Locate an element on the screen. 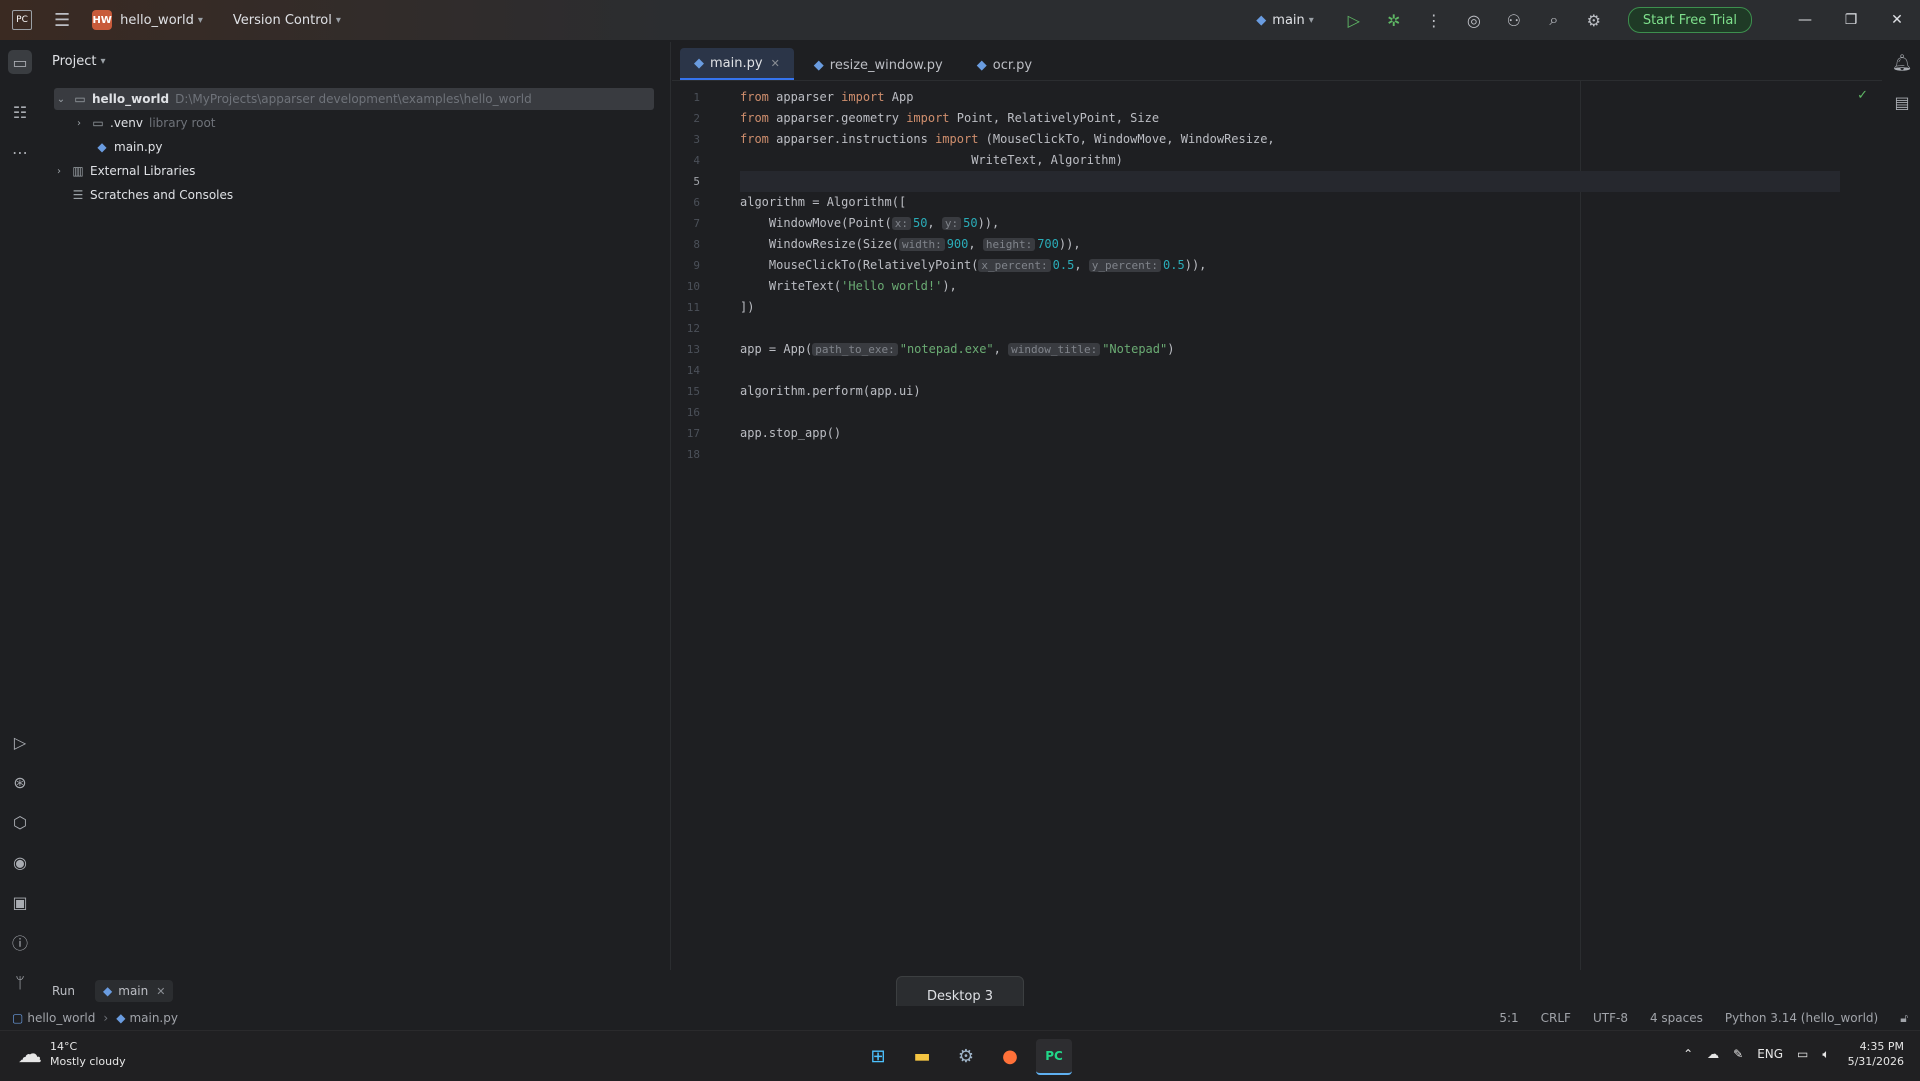  weather-temp: 14°C is located at coordinates (64, 1046).